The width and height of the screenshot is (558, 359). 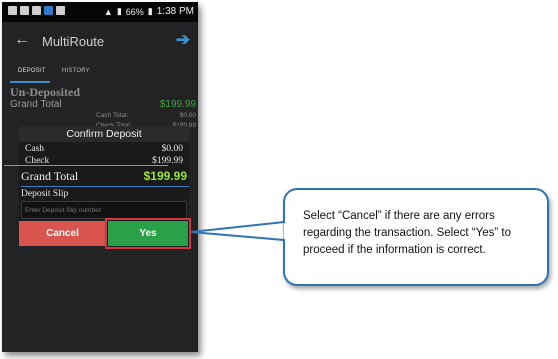 I want to click on back-arrow-icon: ←, so click(x=22, y=40).